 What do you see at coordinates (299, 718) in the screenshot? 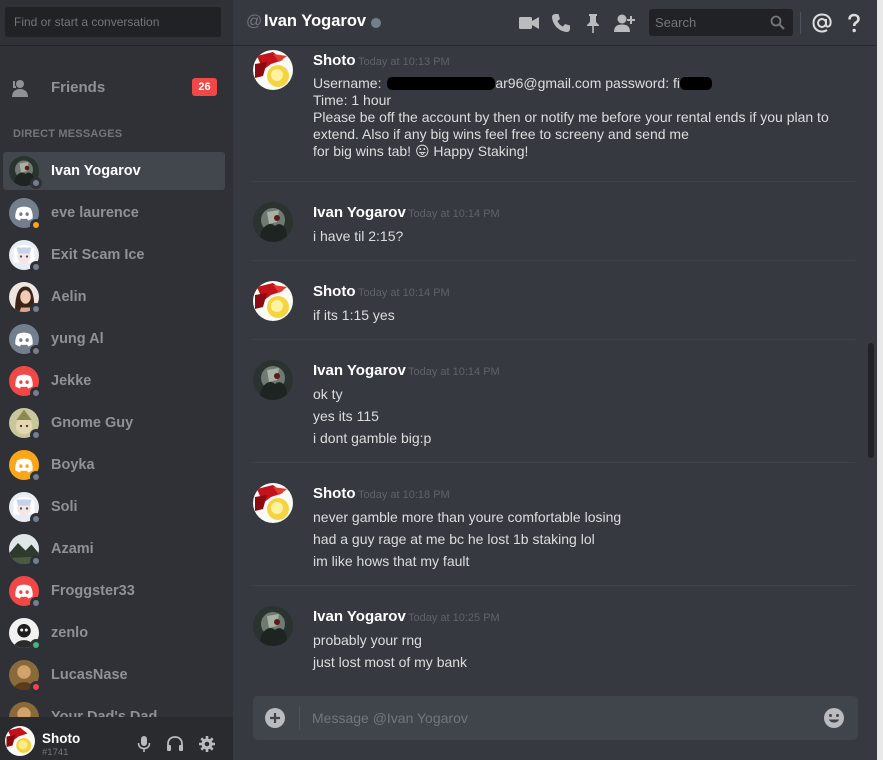
I see `composer-divider` at bounding box center [299, 718].